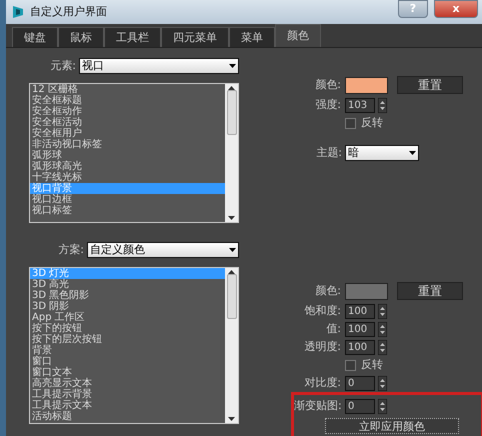  What do you see at coordinates (318, 406) in the screenshot?
I see `field-label: 渐变贴图:` at bounding box center [318, 406].